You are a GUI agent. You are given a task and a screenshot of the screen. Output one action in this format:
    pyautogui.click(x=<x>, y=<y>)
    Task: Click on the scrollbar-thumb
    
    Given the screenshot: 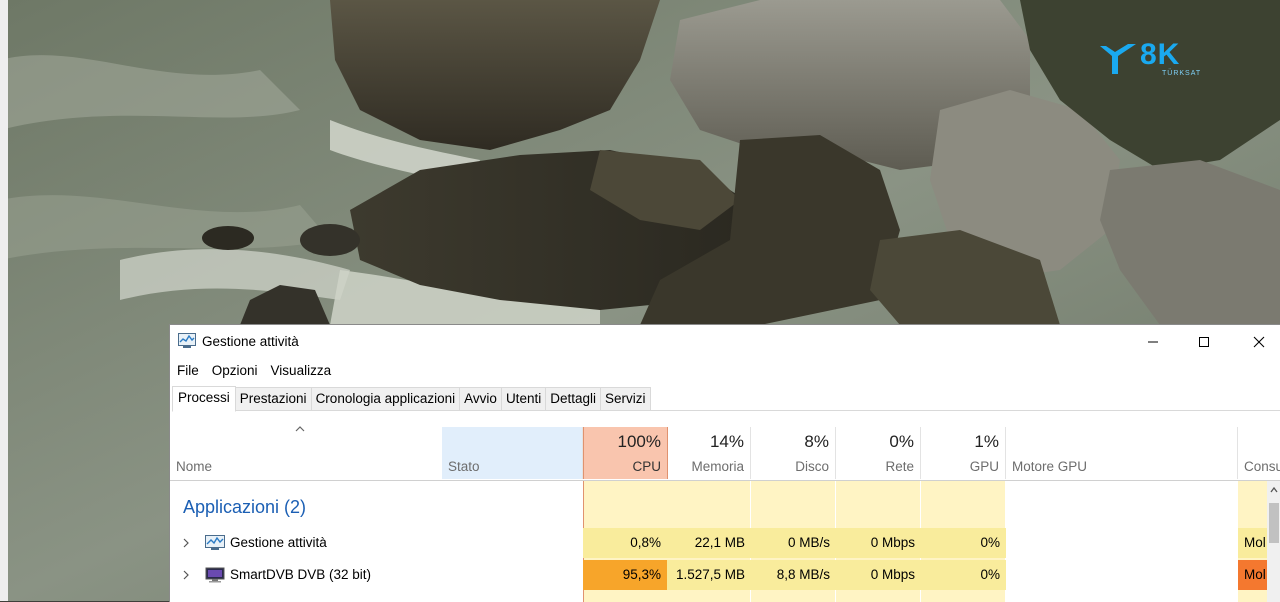 What is the action you would take?
    pyautogui.click(x=1274, y=523)
    